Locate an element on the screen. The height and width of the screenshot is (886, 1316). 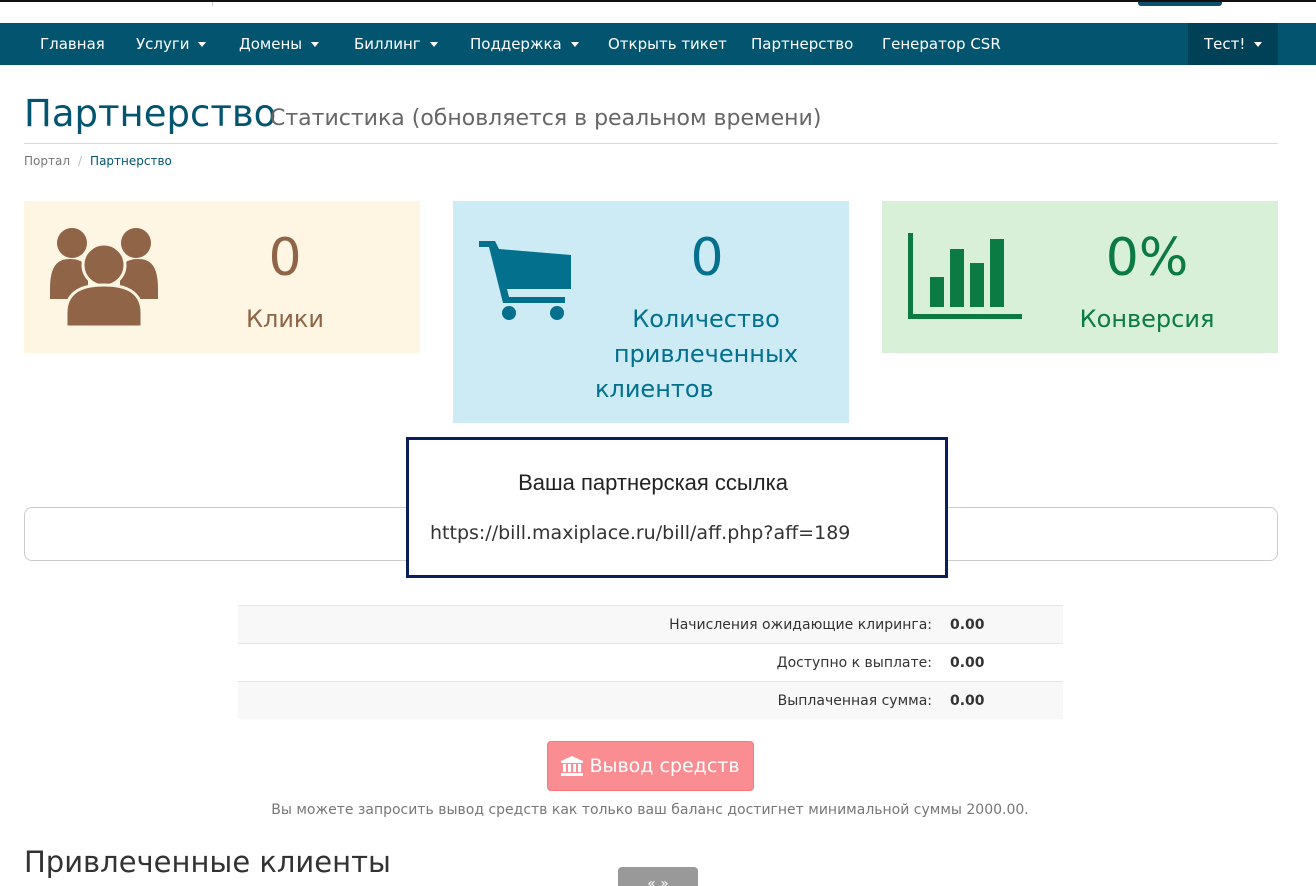
top-button-stub is located at coordinates (1180, 4).